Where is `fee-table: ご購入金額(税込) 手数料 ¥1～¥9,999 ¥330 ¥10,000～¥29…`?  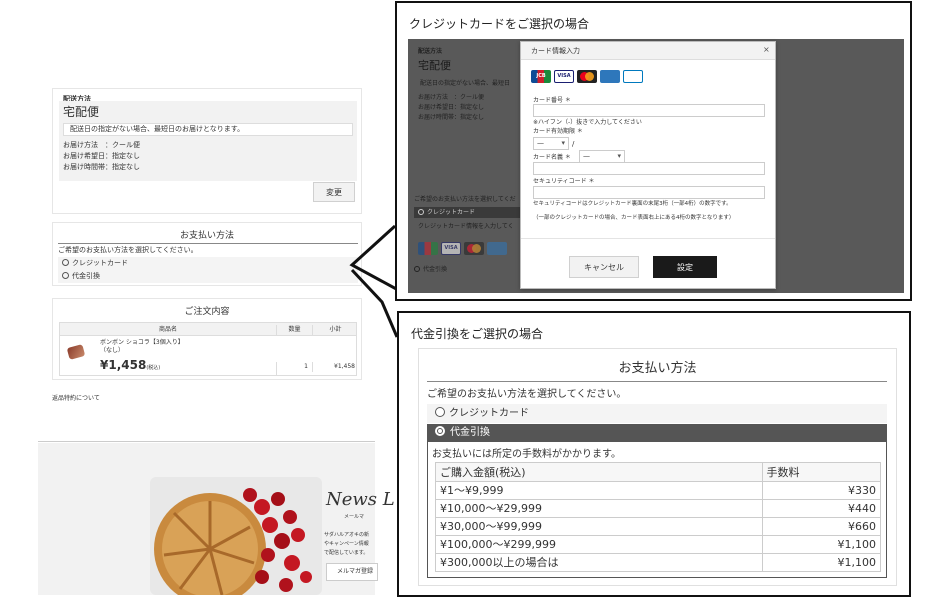
fee-table: ご購入金額(税込) 手数料 ¥1～¥9,999 ¥330 ¥10,000～¥29… is located at coordinates (658, 517).